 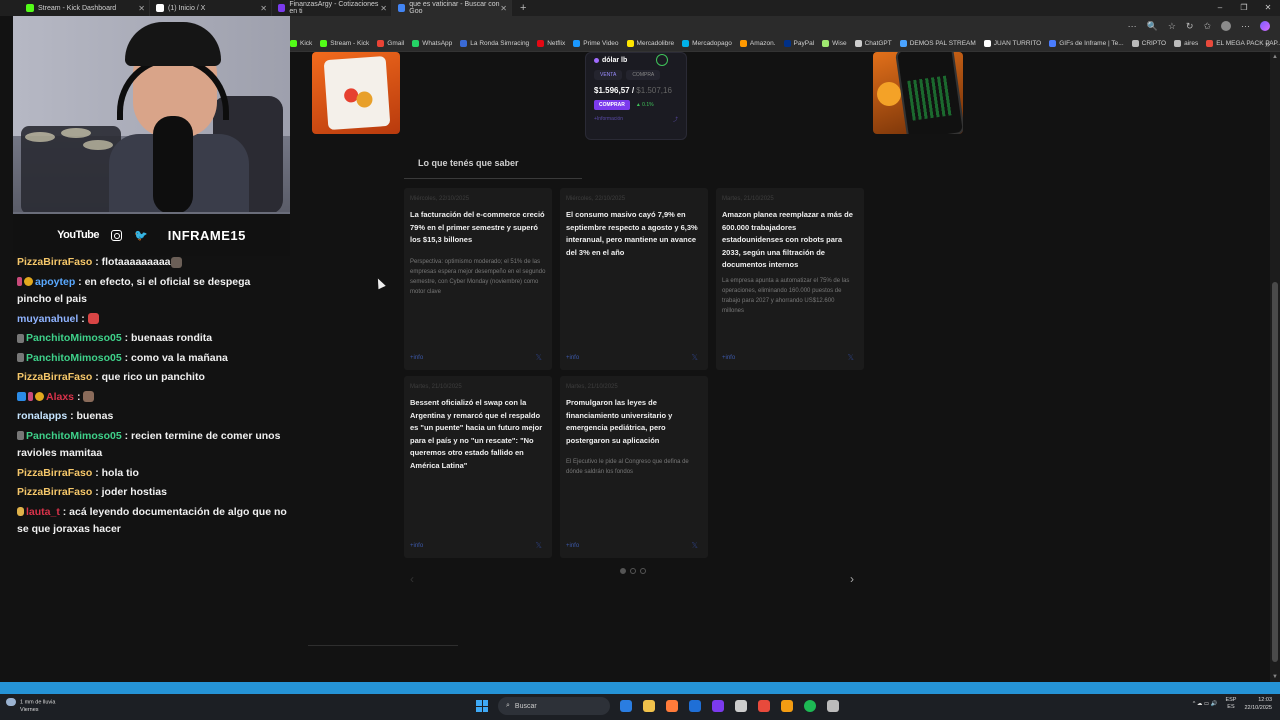 I want to click on close-window-button: ✕, so click(x=1268, y=8).